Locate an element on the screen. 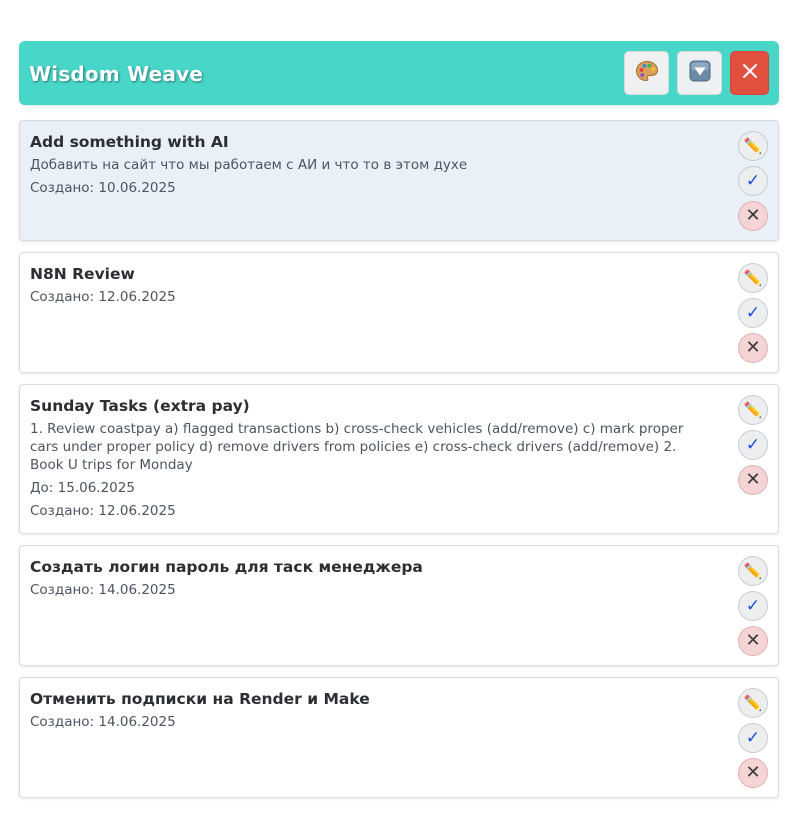 This screenshot has height=829, width=800. filter-down-icon is located at coordinates (700, 73).